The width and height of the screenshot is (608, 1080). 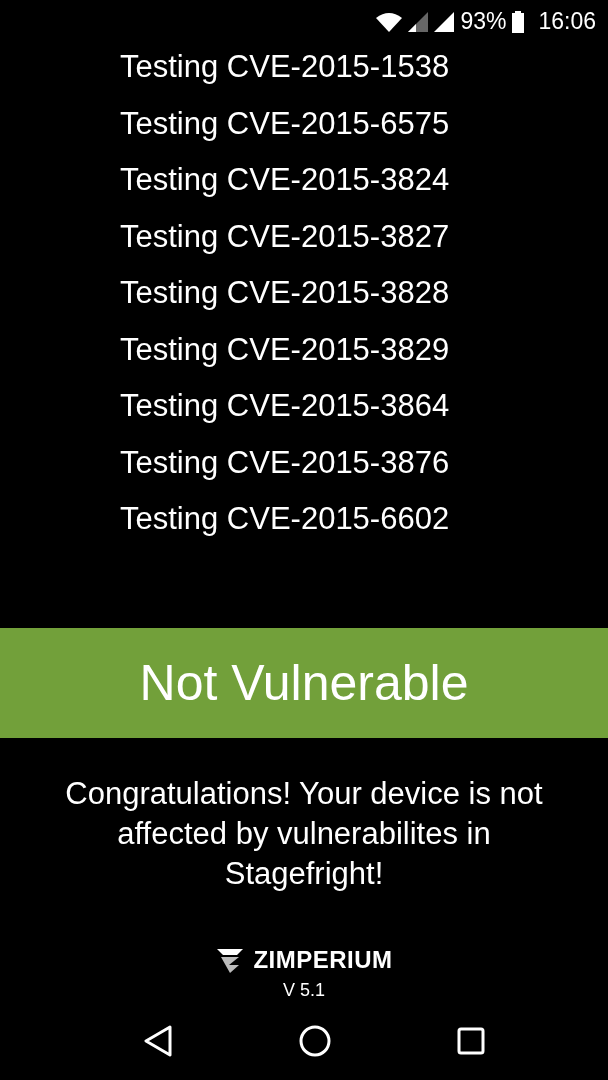 I want to click on test-line: Testing CVE-2015-3827, so click(x=285, y=236).